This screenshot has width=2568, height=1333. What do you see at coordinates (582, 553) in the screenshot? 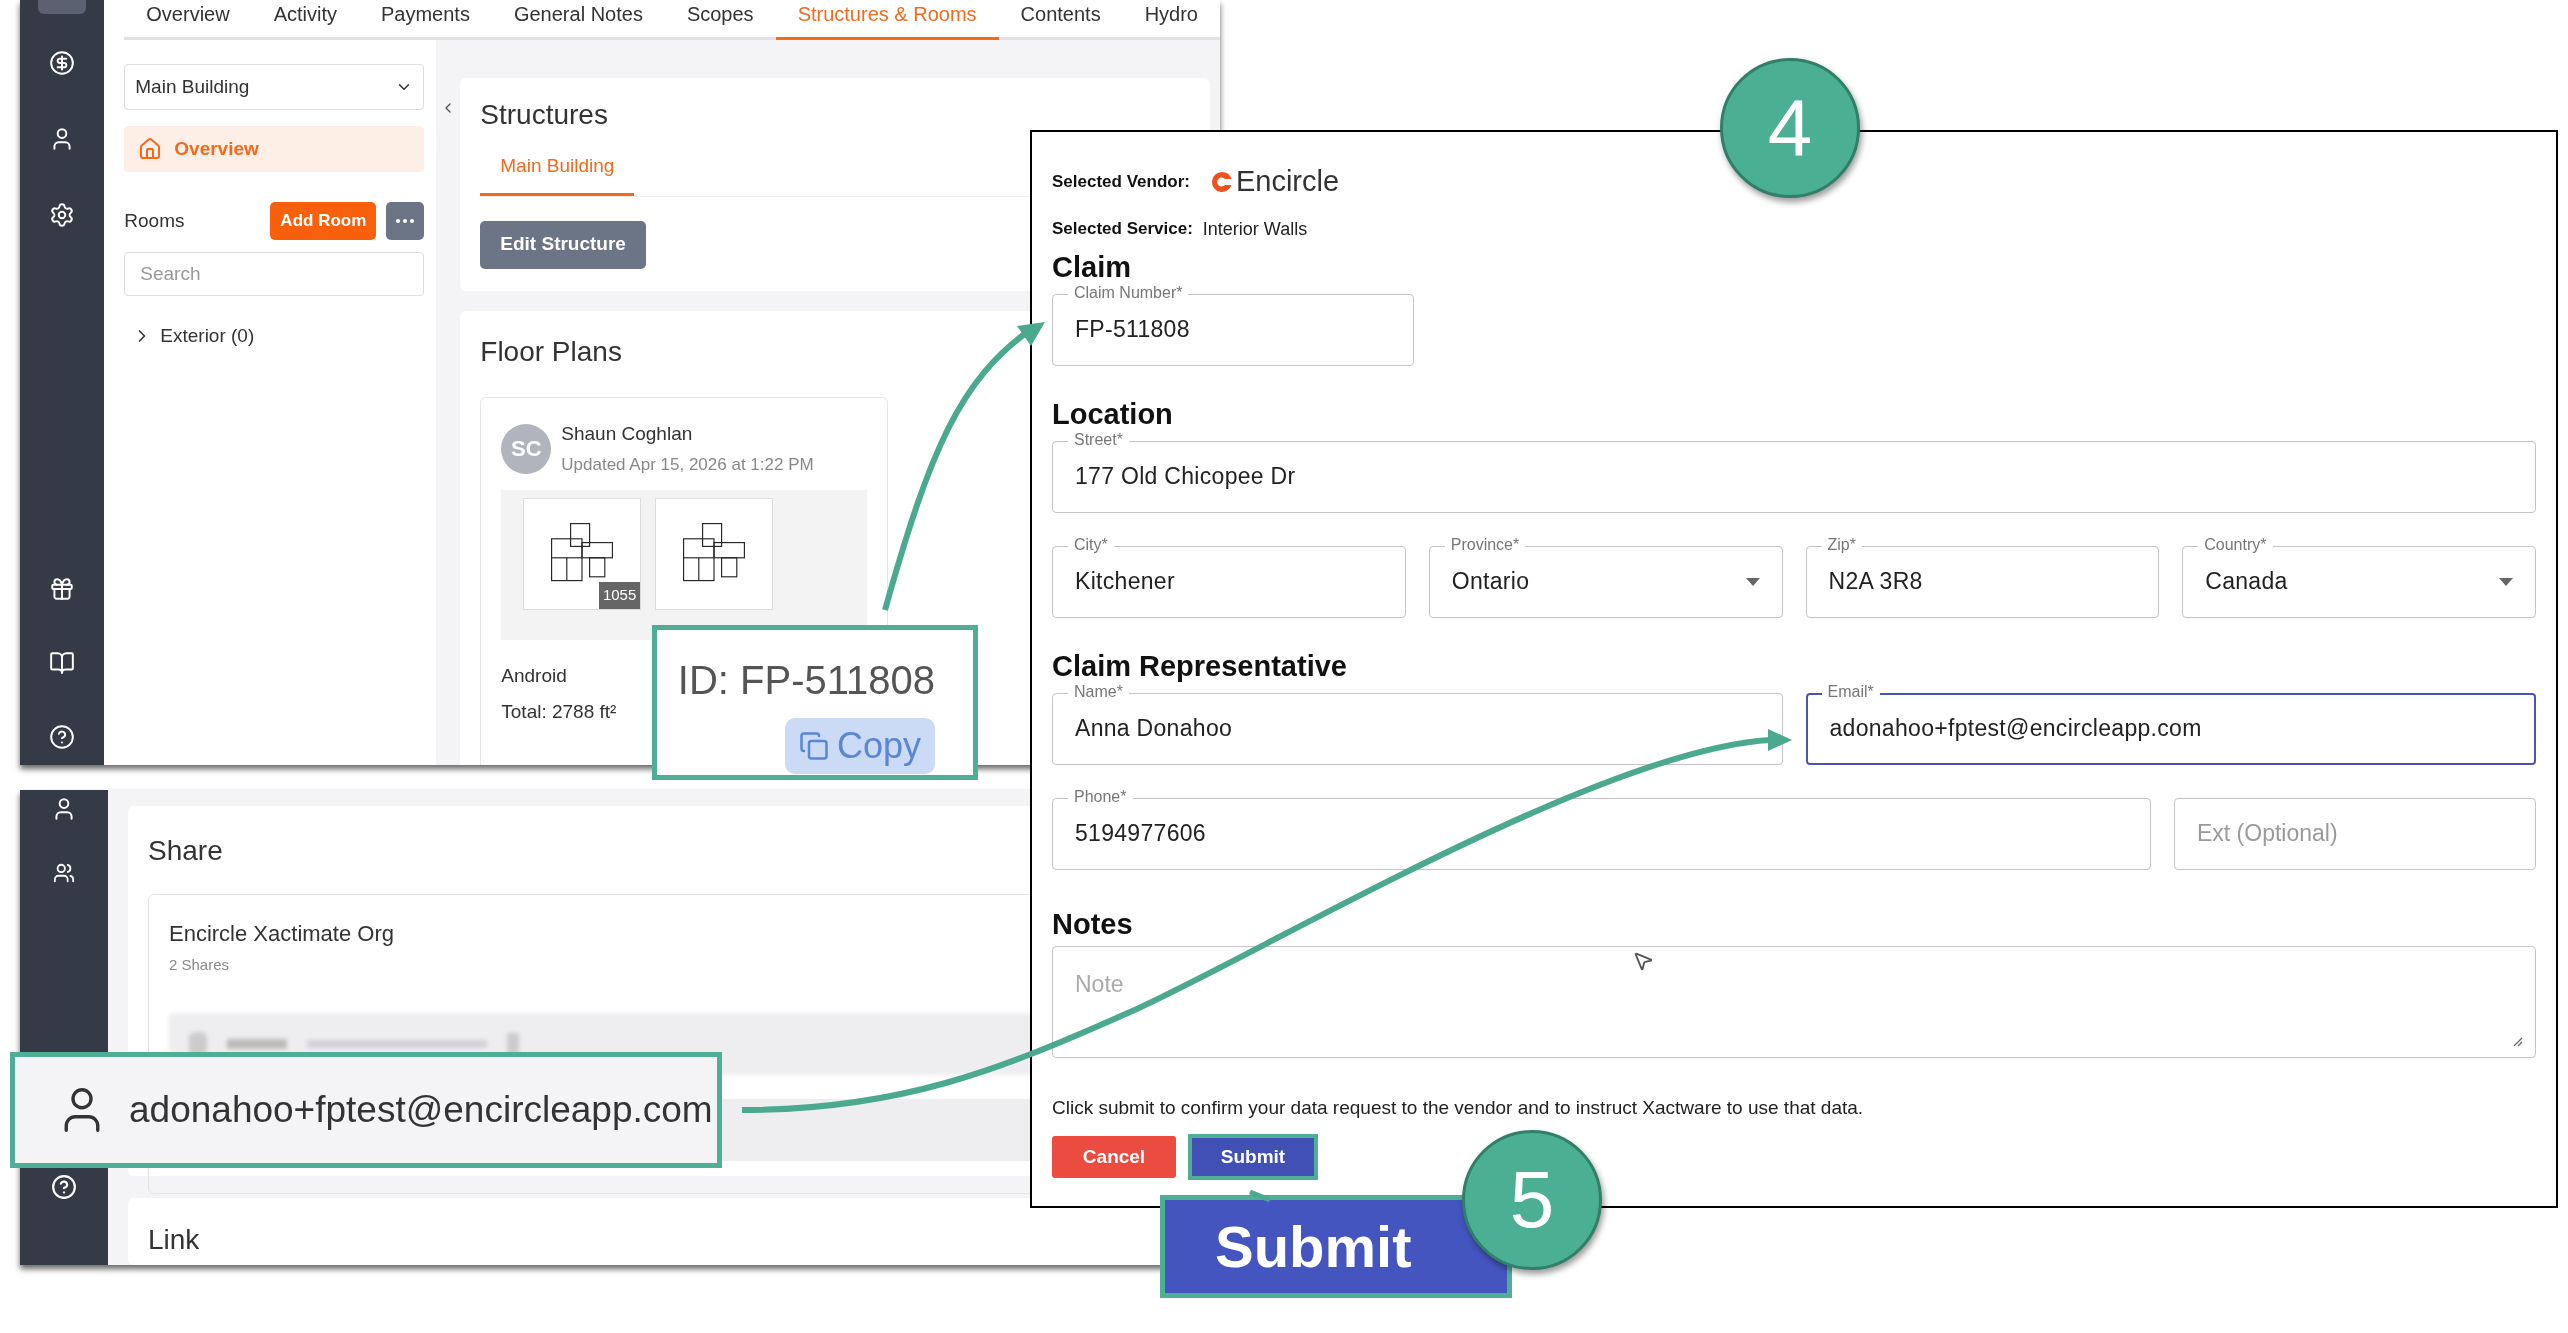
I see `floor-plan-thumbnail: 1055` at bounding box center [582, 553].